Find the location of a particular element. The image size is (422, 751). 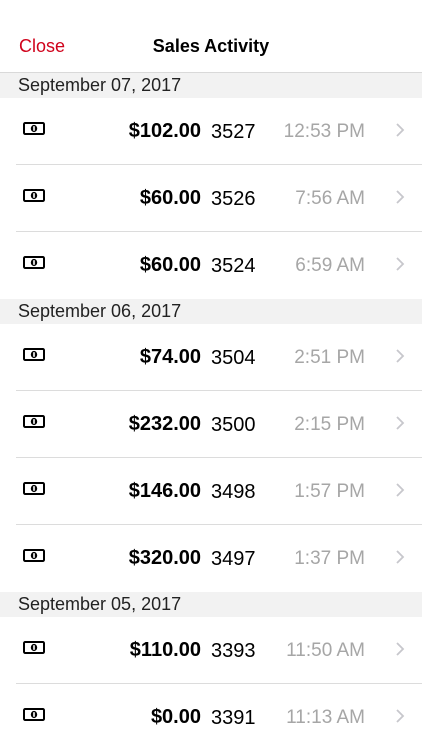

section-header-date: September 07, 2017 is located at coordinates (211, 85).